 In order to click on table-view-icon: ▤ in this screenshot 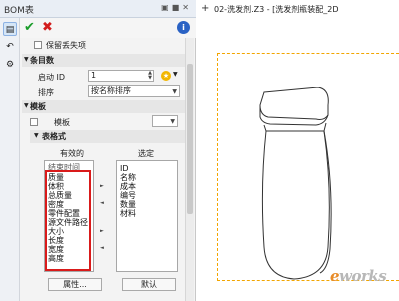, I will do `click(10, 29)`.